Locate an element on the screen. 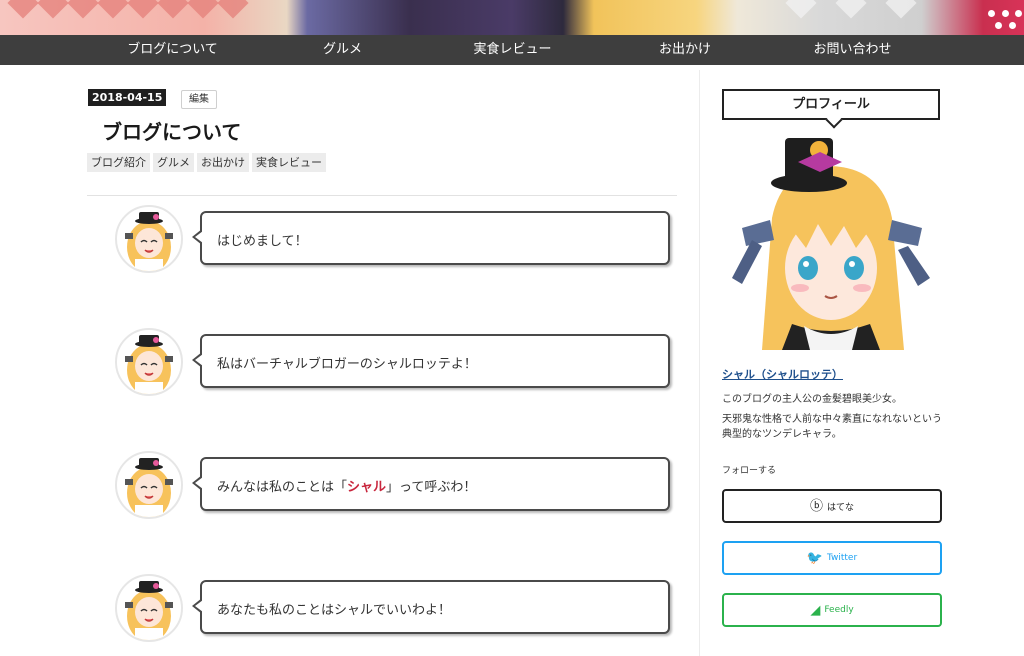 This screenshot has width=1024, height=656. follow-feedly-button: ◢ Feedly is located at coordinates (832, 610).